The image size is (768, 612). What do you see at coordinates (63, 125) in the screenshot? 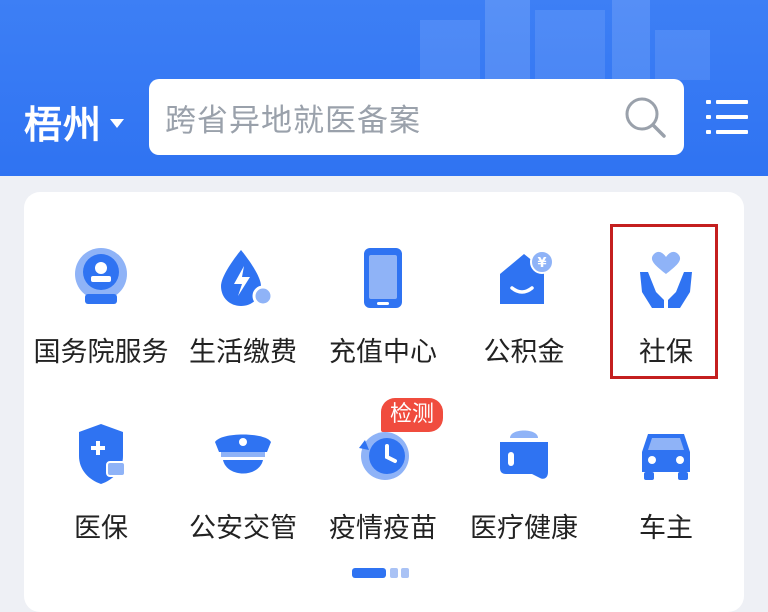
I see `city-name: 梧州` at bounding box center [63, 125].